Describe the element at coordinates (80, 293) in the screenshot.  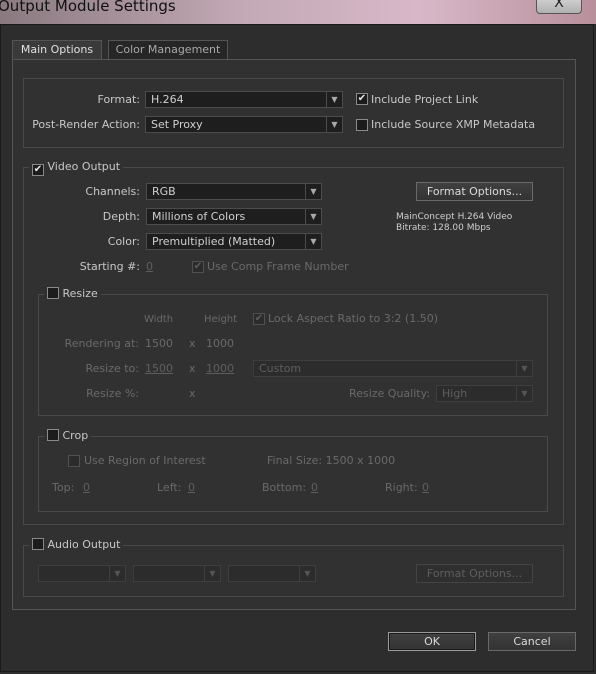
I see `resize-title: Resize` at that location.